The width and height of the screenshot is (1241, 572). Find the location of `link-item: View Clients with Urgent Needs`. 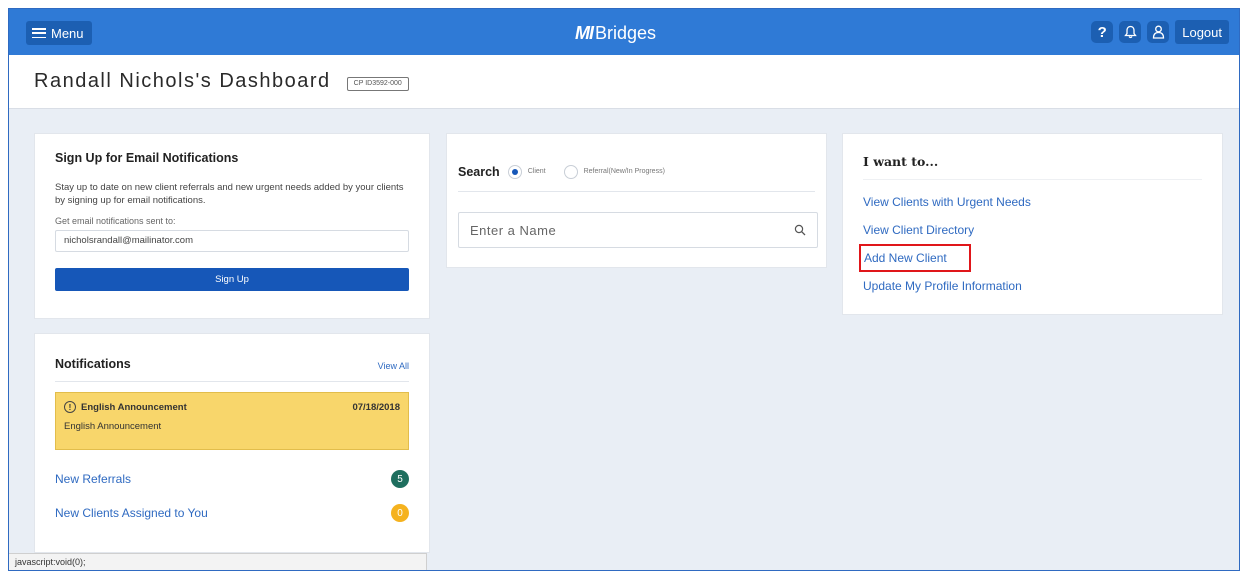

link-item: View Clients with Urgent Needs is located at coordinates (1032, 202).